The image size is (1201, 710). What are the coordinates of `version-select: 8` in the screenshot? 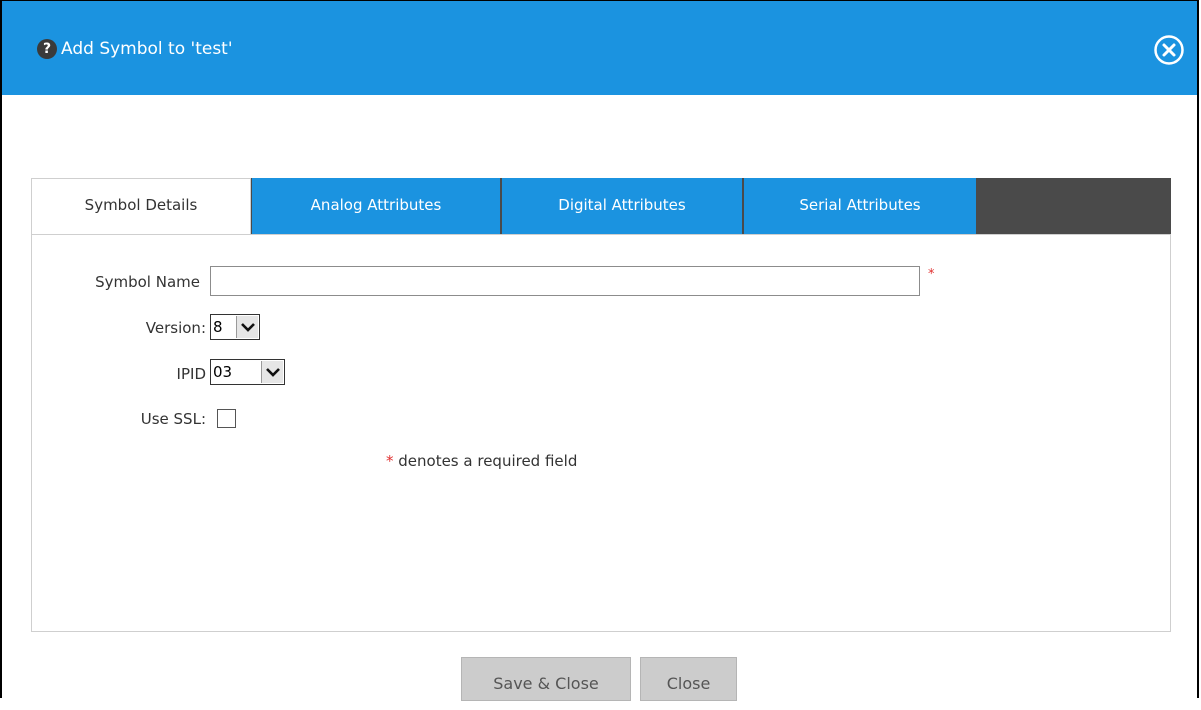 It's located at (235, 327).